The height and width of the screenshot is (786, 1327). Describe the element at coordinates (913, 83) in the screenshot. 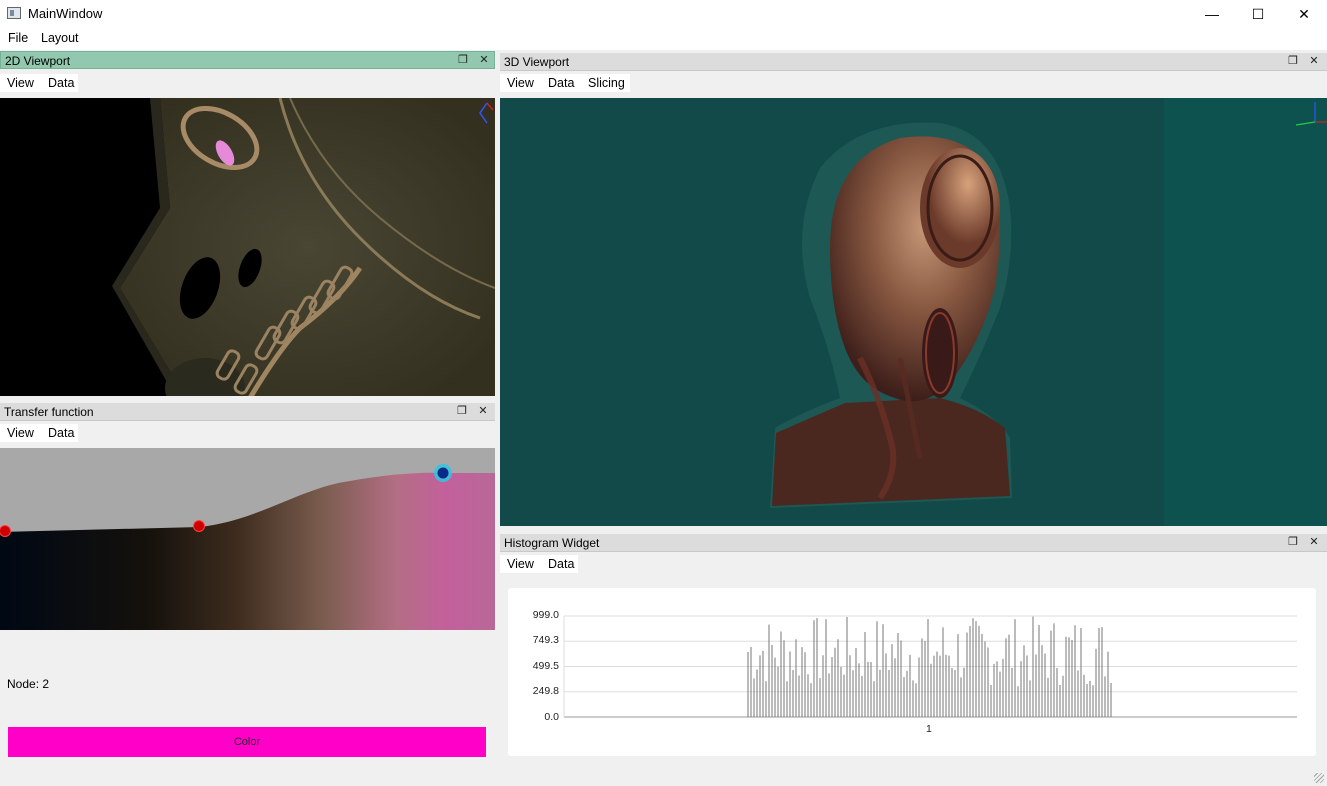

I see `viewport3d-tabbar: View Data Slicing` at that location.